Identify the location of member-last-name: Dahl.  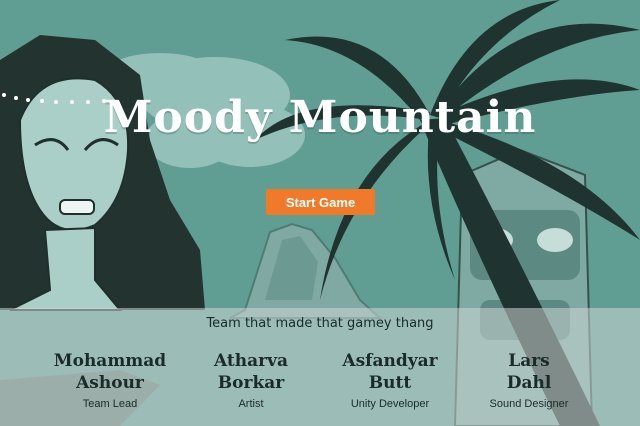
(529, 383).